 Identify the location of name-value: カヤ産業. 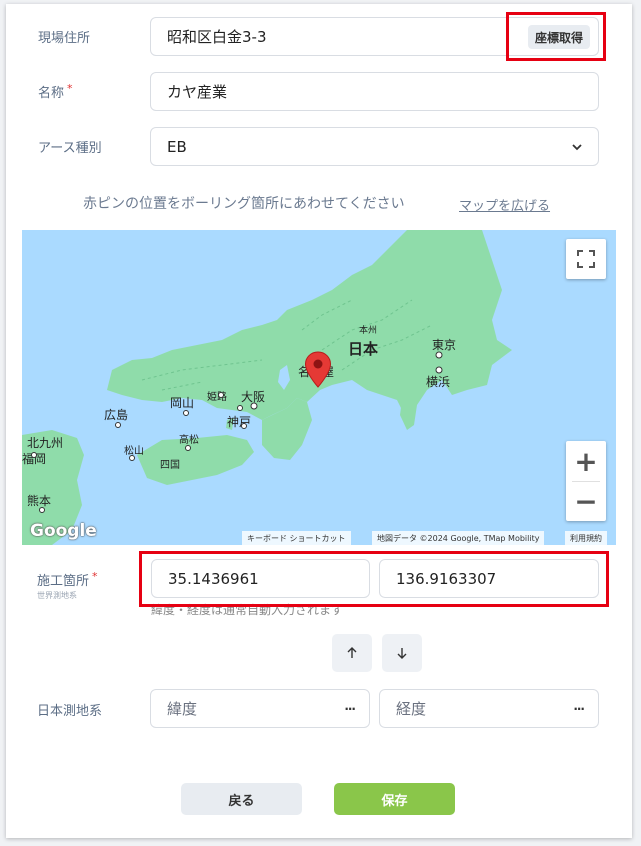
(197, 92).